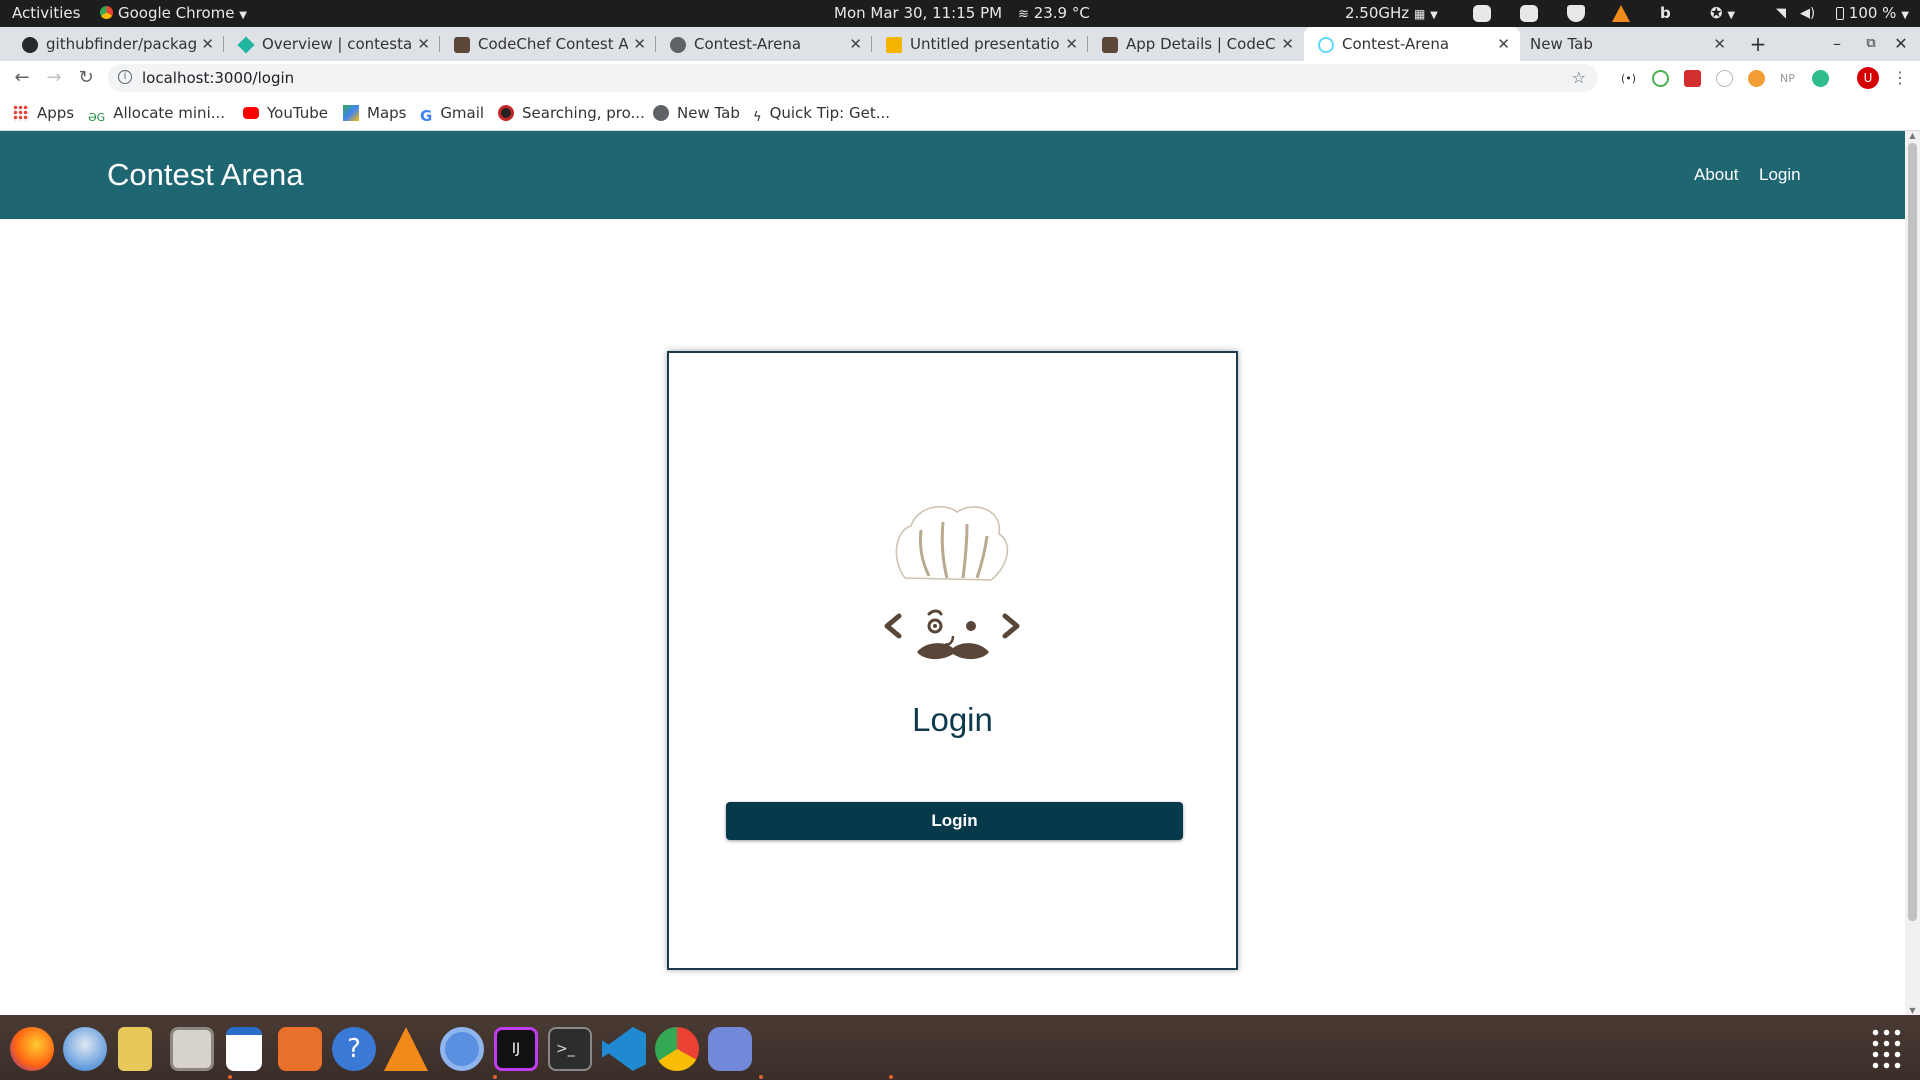 The width and height of the screenshot is (1920, 1080). What do you see at coordinates (853, 78) in the screenshot?
I see `address-bar: i localhost:3000/login ☆` at bounding box center [853, 78].